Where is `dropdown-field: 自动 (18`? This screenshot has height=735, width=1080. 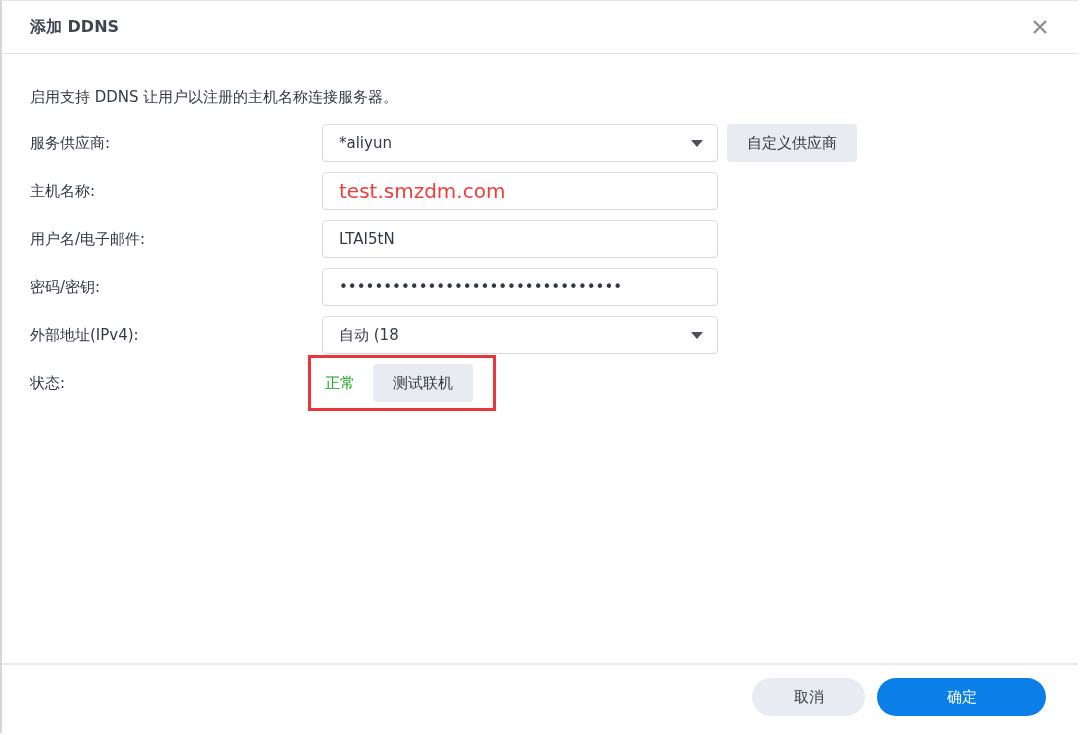 dropdown-field: 自动 (18 is located at coordinates (520, 335).